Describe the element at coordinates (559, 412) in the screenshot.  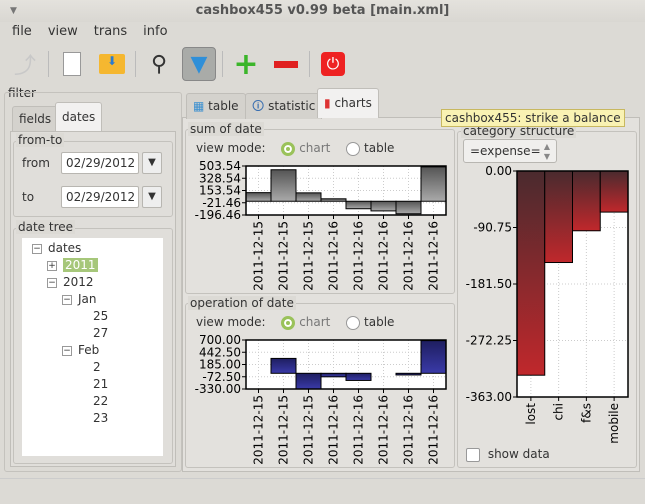
I see `x-tick-label: chi` at that location.